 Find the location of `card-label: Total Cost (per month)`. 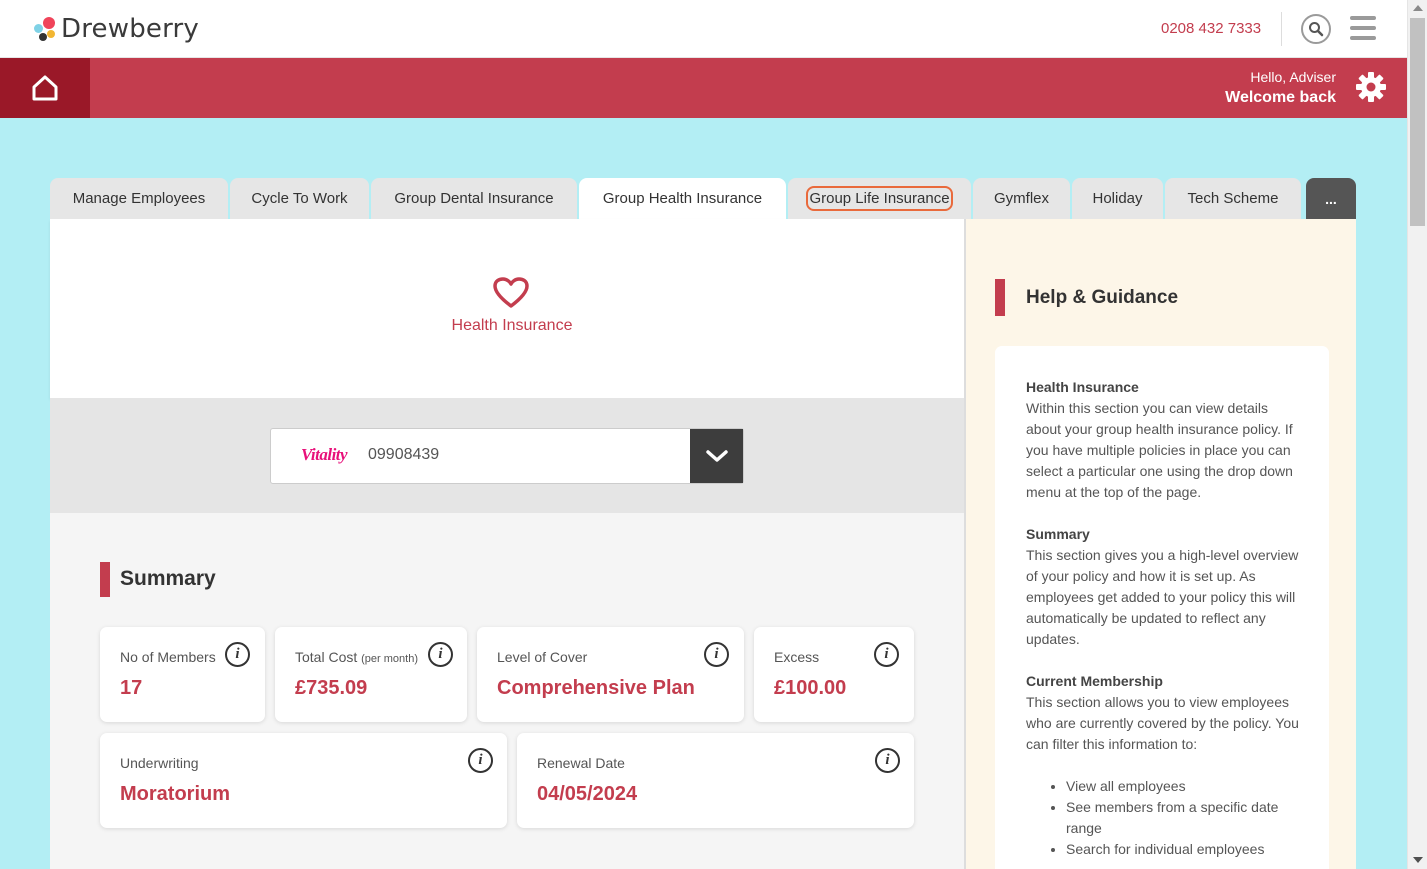

card-label: Total Cost (per month) is located at coordinates (356, 657).